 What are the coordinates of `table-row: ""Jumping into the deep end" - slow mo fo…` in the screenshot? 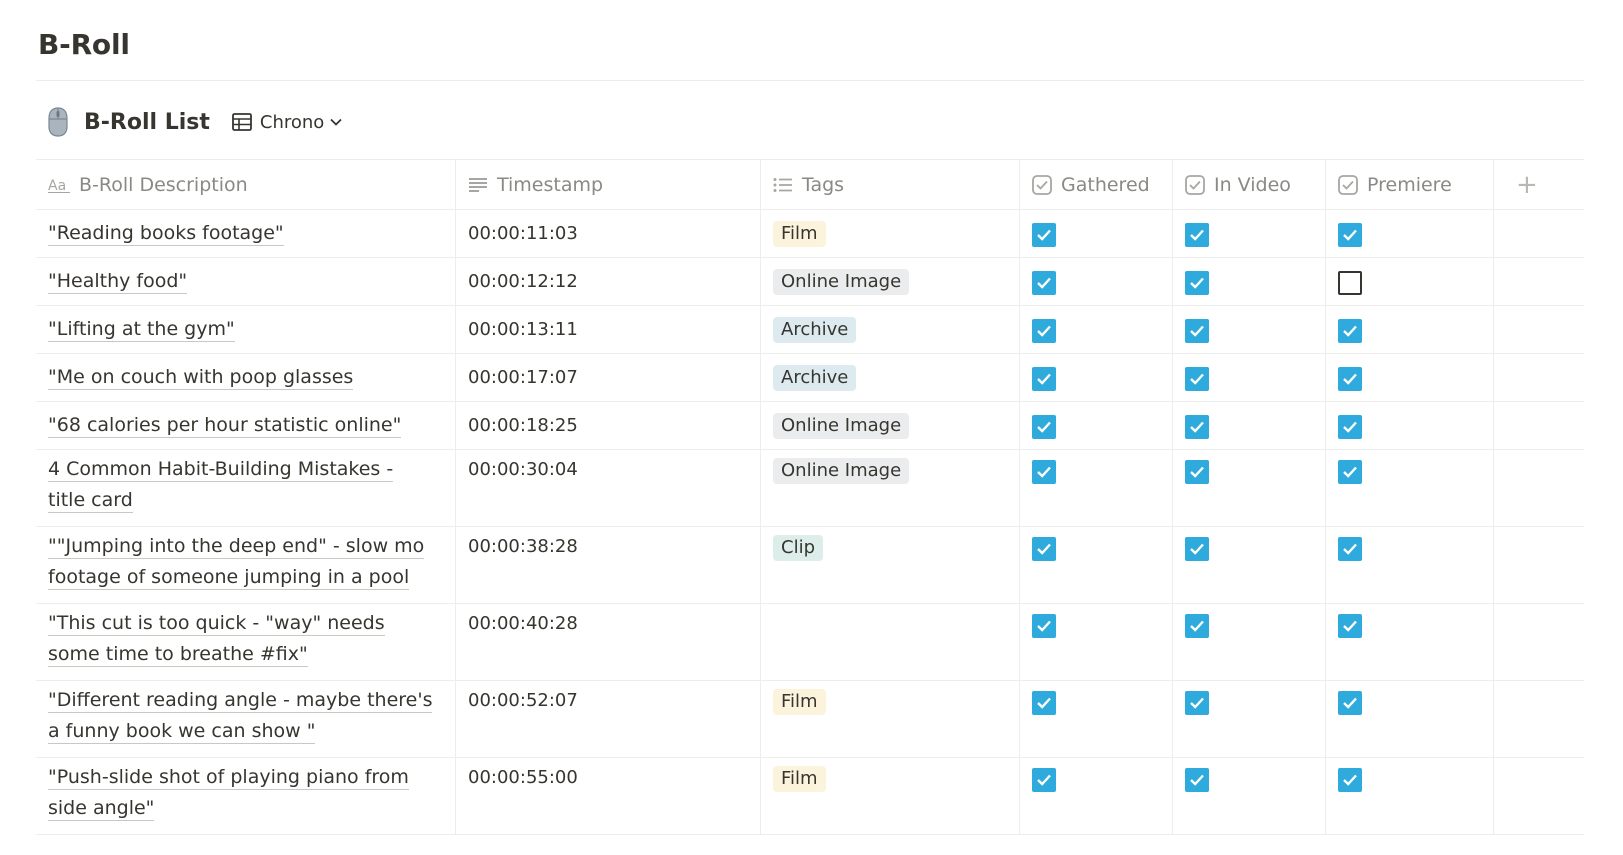 It's located at (810, 565).